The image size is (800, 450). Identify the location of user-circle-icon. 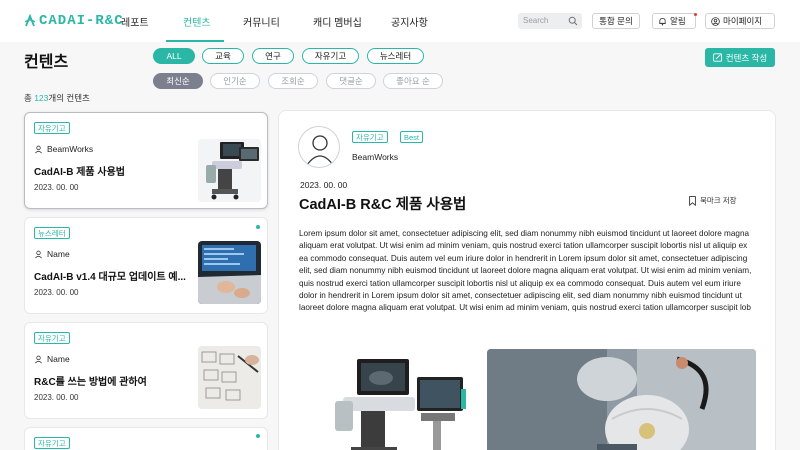
(715, 21).